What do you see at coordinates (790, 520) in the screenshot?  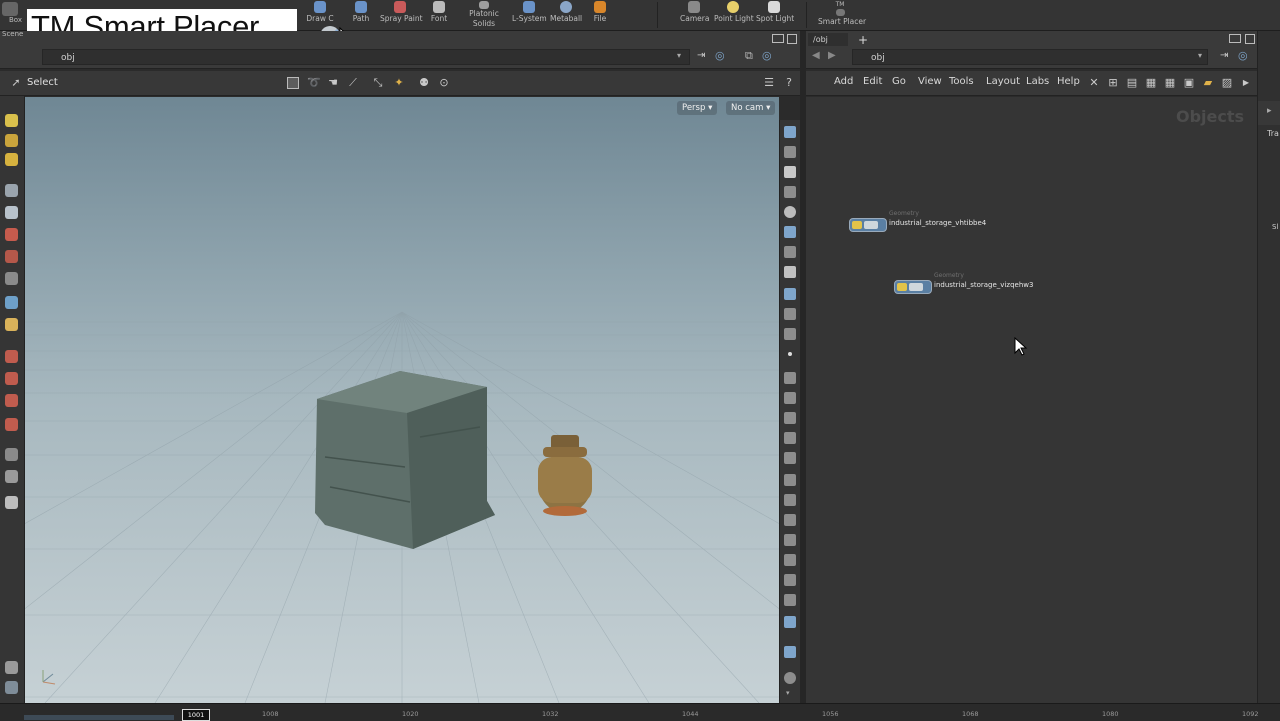 I see `grid-display-icon` at bounding box center [790, 520].